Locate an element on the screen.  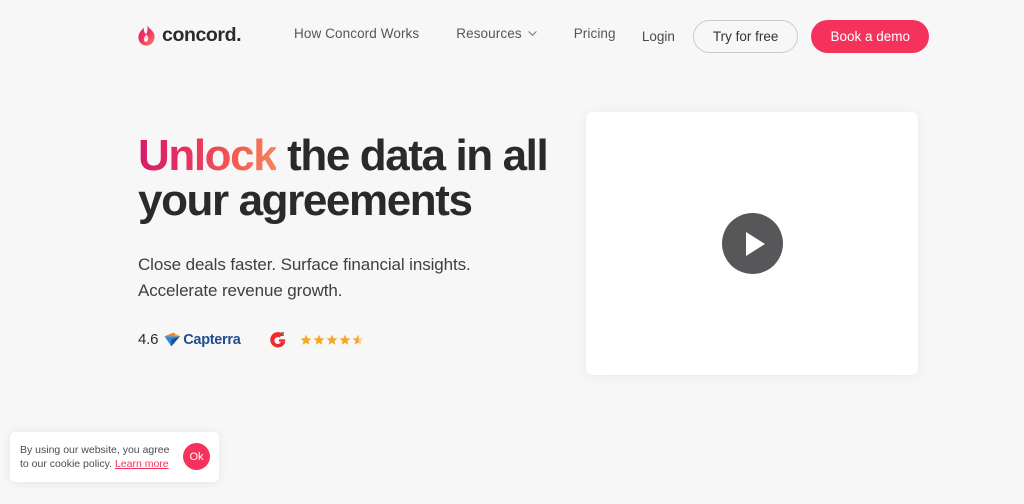
capterra-label: Capterra is located at coordinates (212, 339).